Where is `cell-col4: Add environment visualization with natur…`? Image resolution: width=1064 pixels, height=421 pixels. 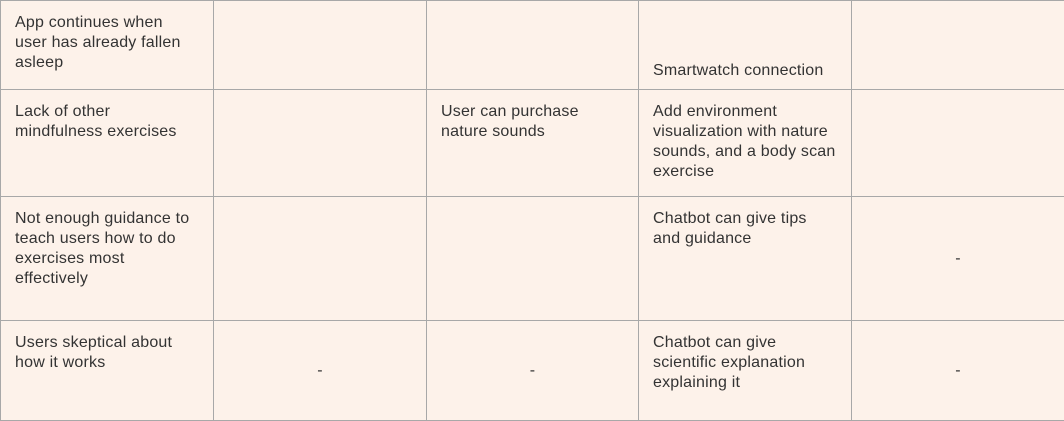
cell-col4: Add environment visualization with natur… is located at coordinates (745, 143).